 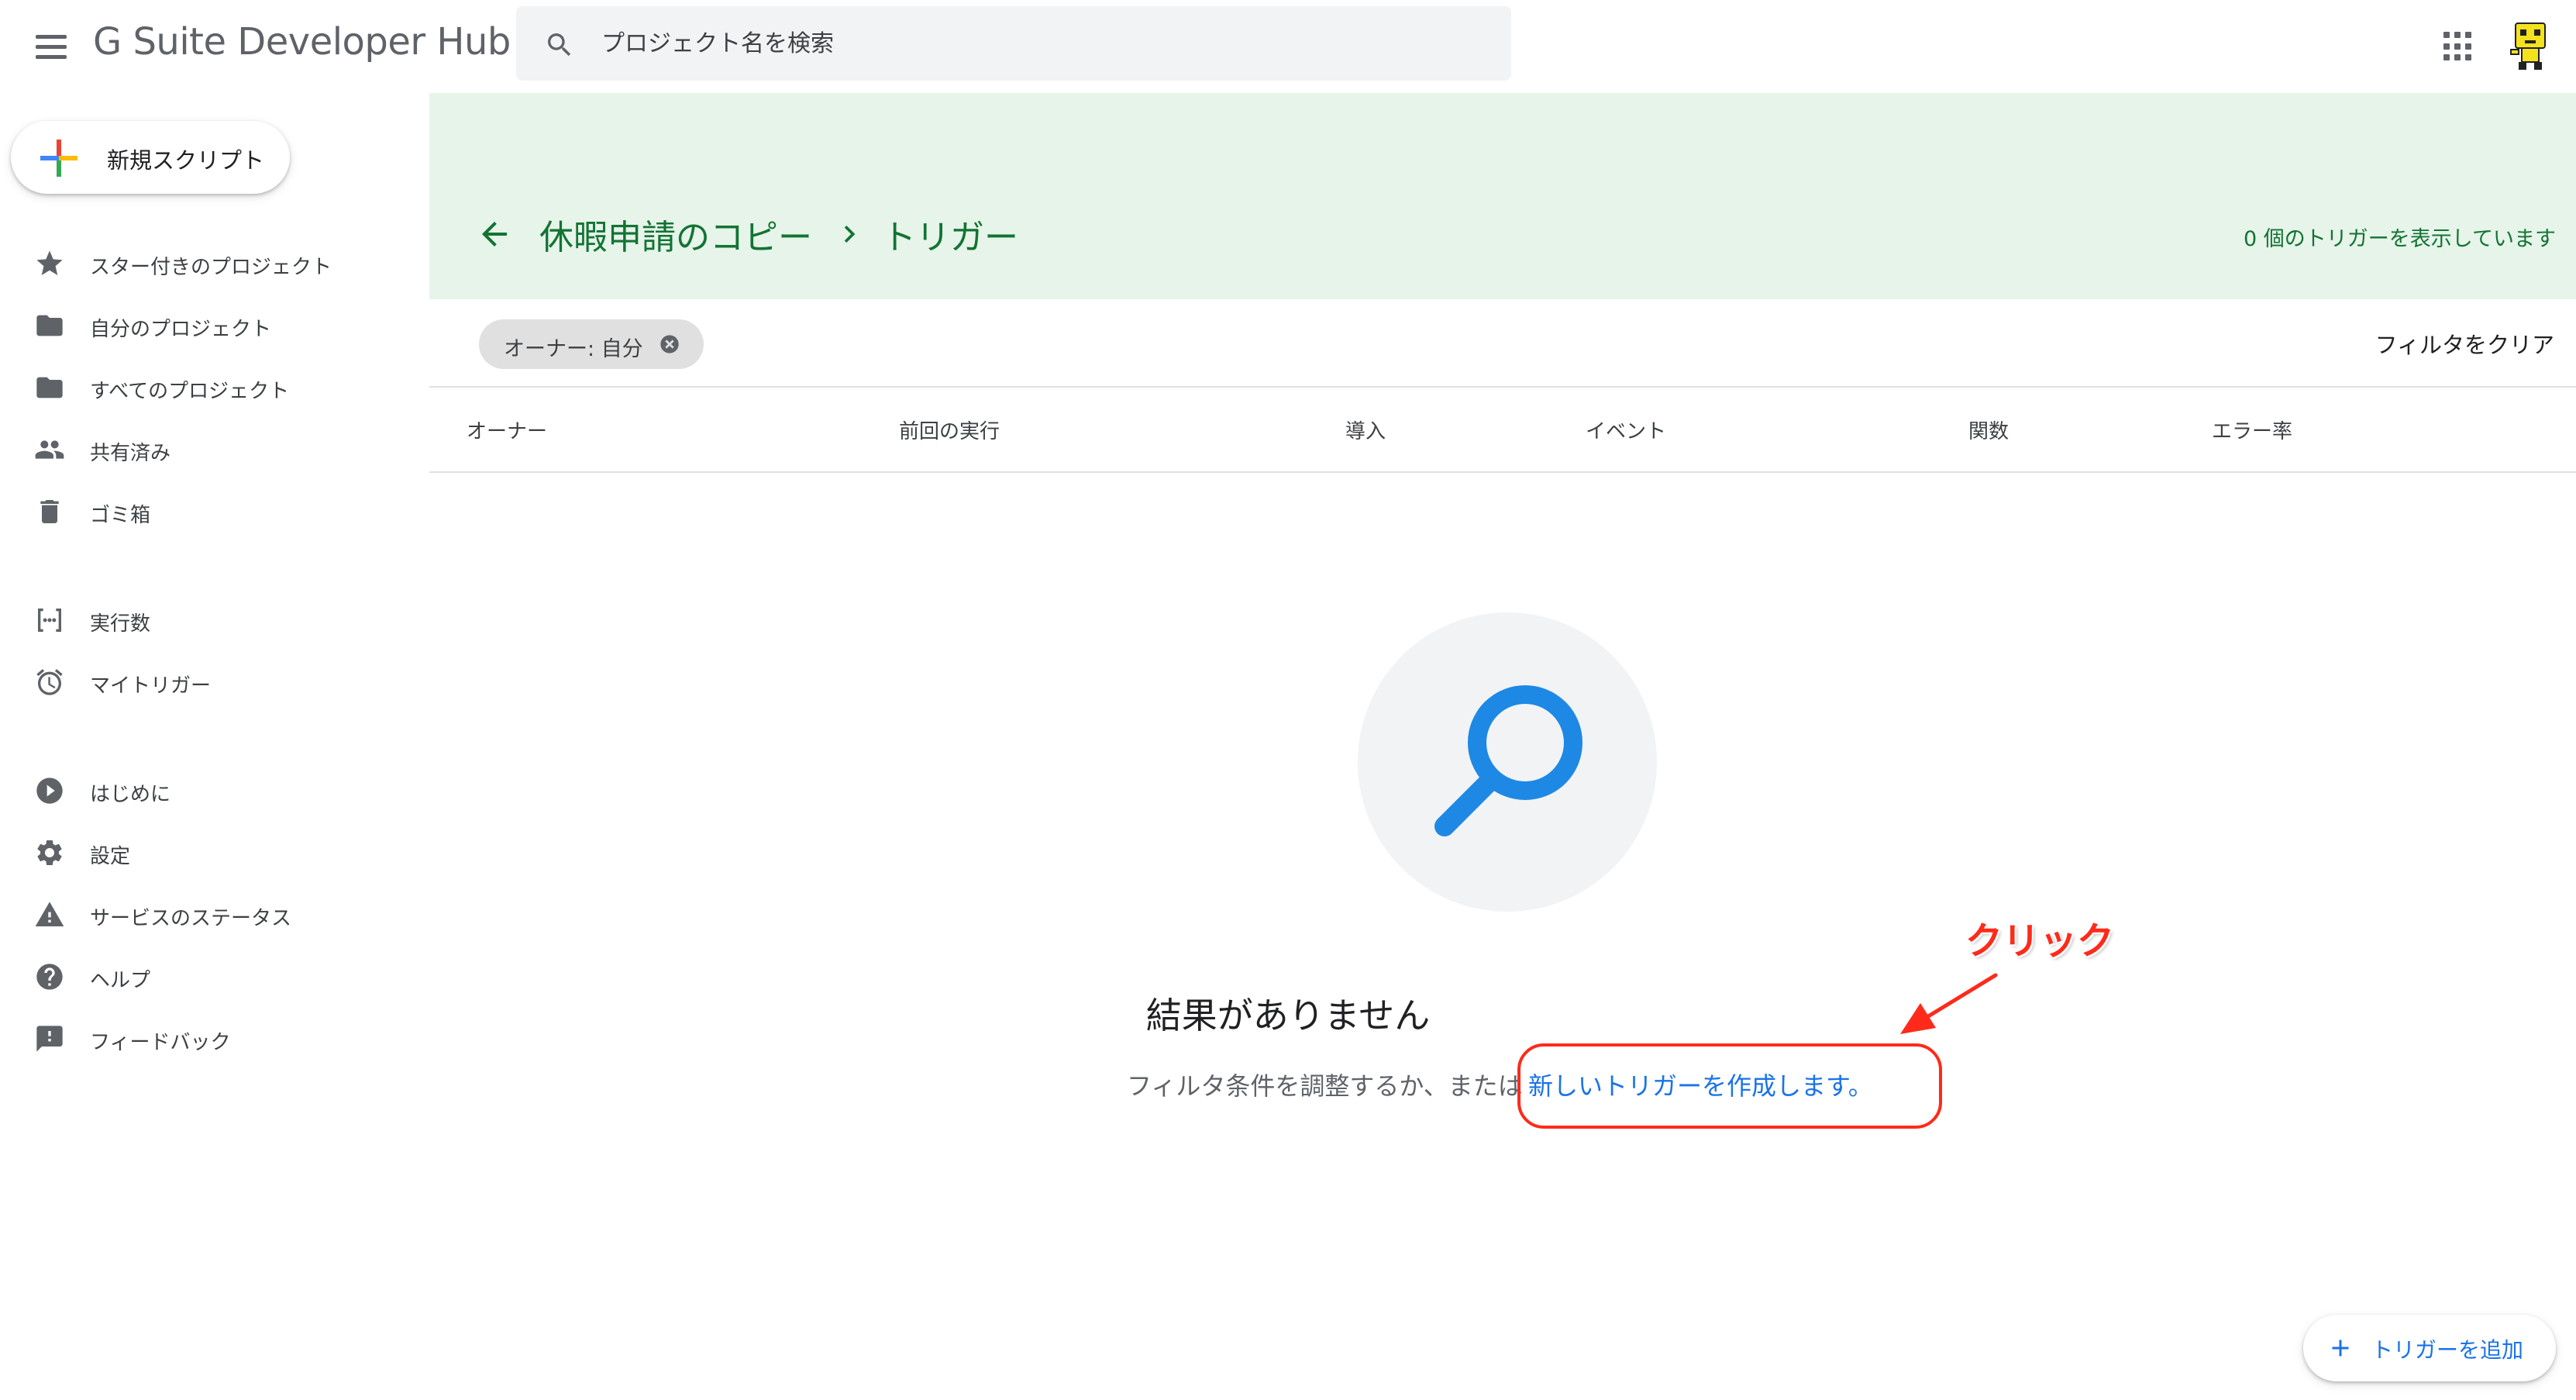 I want to click on breadcrumb-project: 休暇申請のコピー, so click(x=675, y=234).